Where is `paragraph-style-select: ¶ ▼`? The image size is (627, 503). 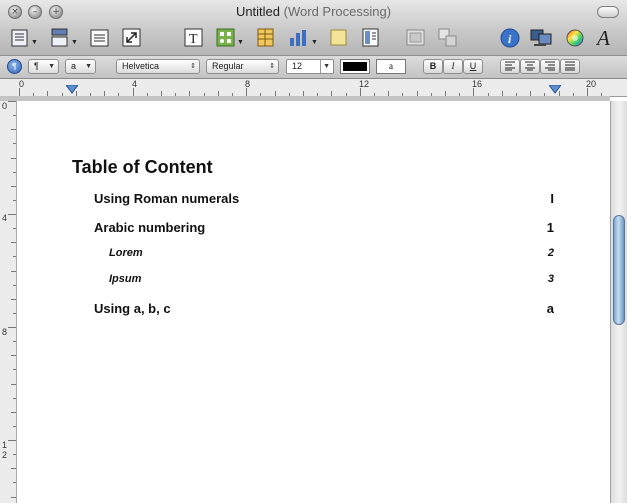 paragraph-style-select: ¶ ▼ is located at coordinates (43, 66).